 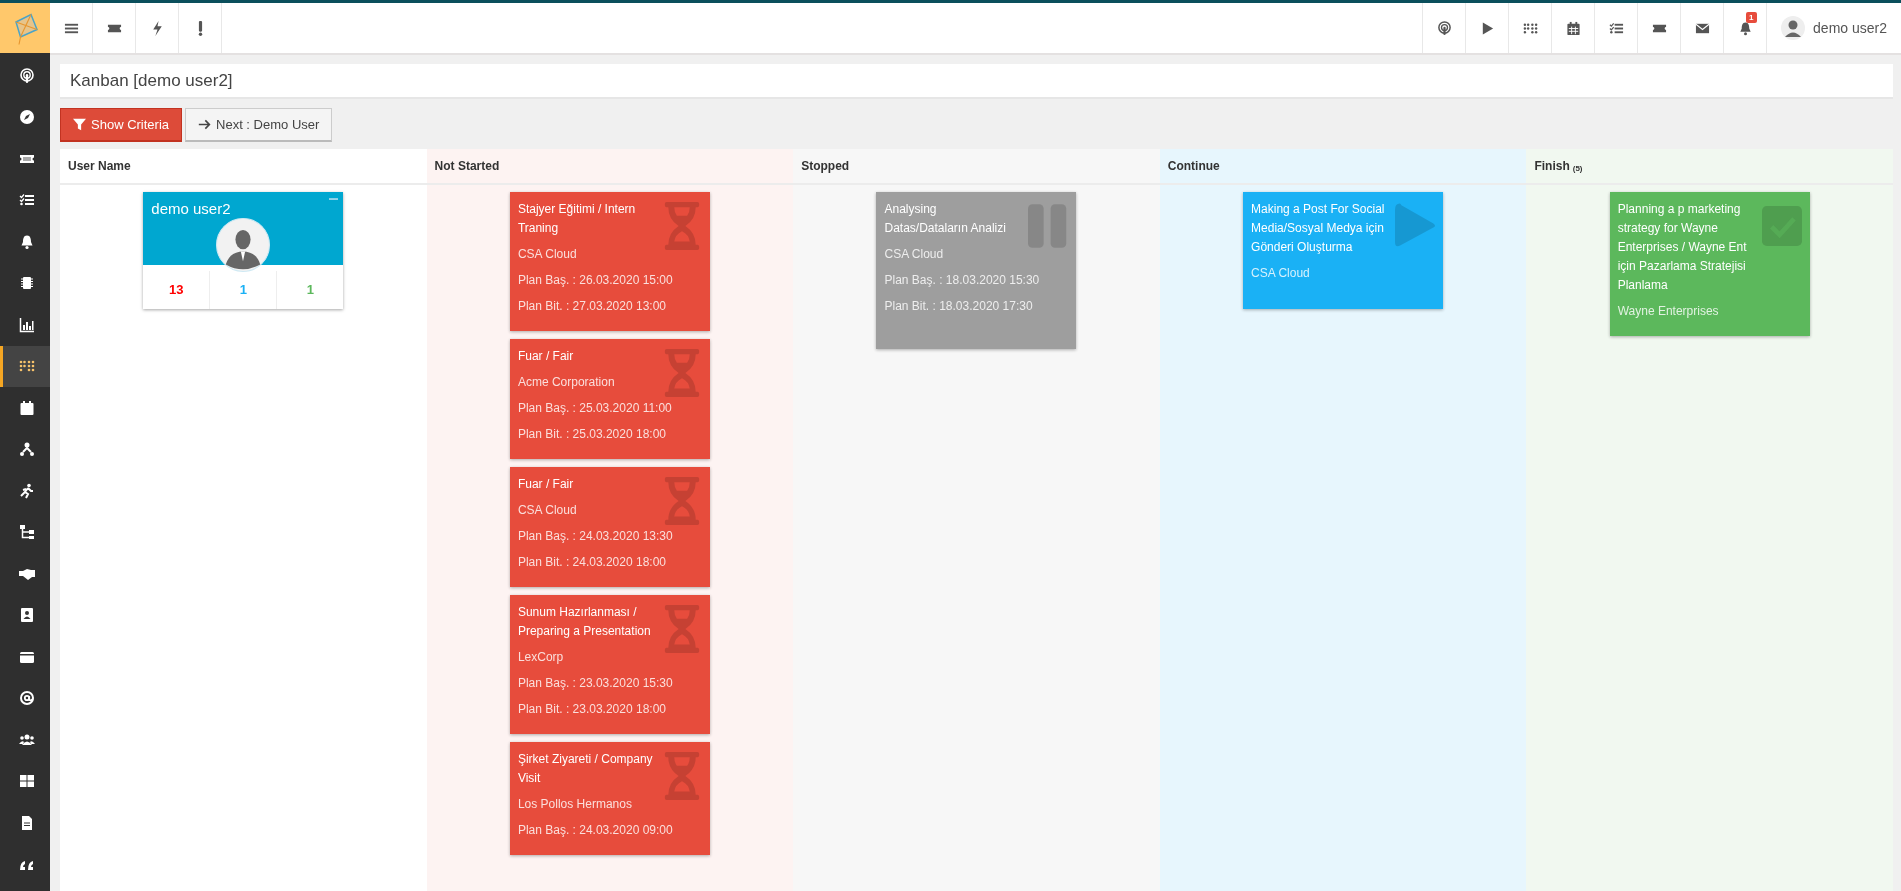 What do you see at coordinates (1577, 168) in the screenshot?
I see `column-count: (5)` at bounding box center [1577, 168].